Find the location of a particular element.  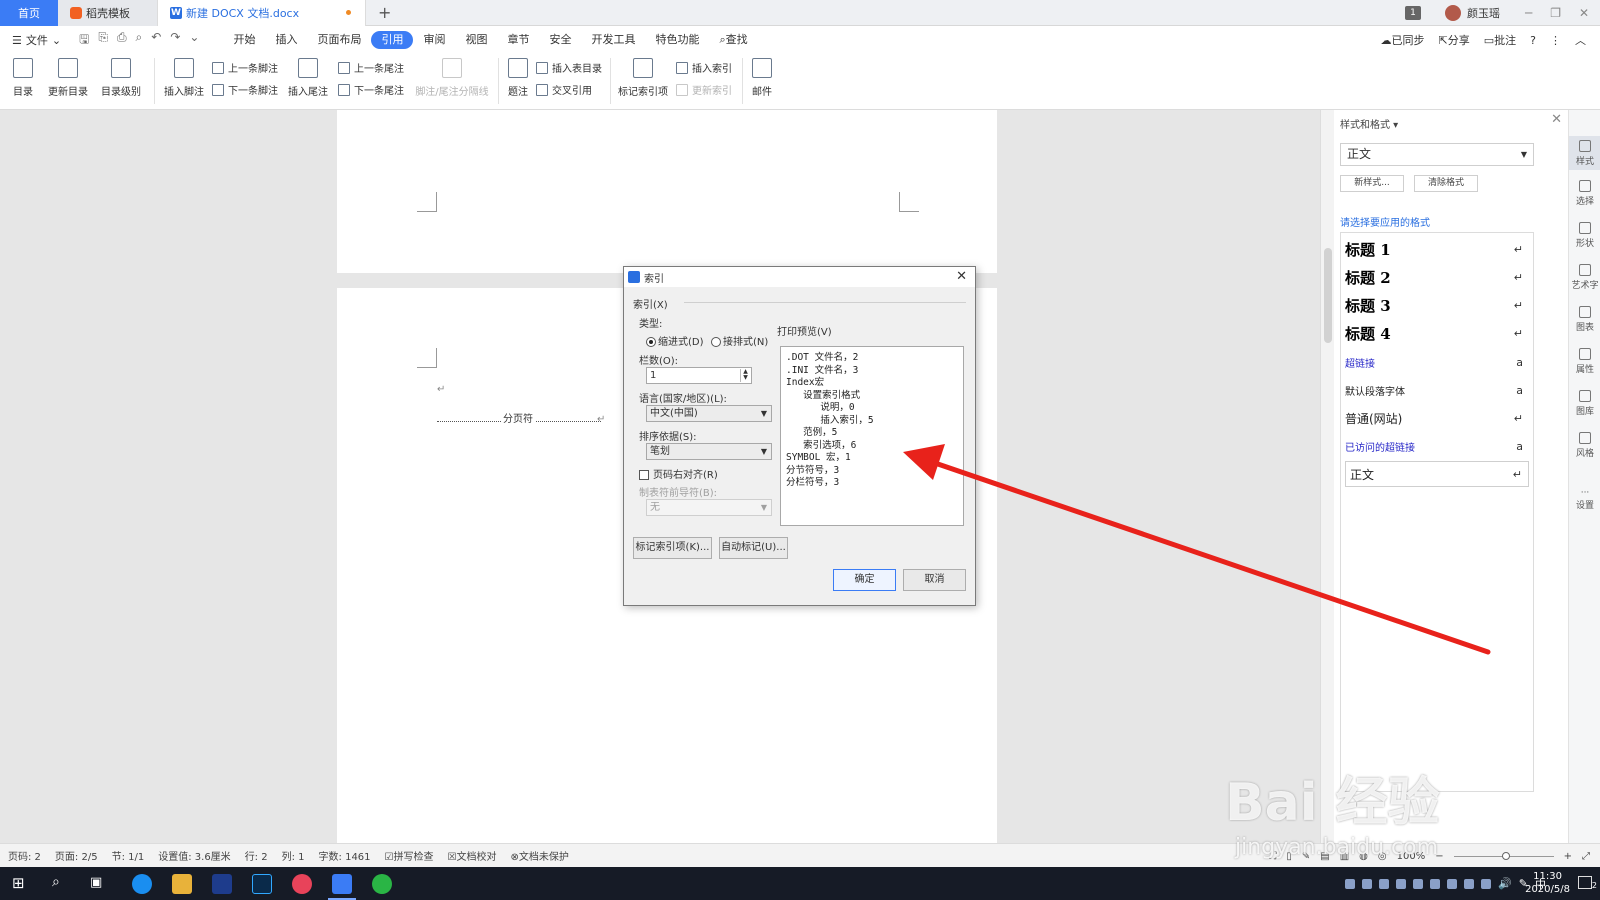

insert-footnote-button: 插入脚注 is located at coordinates (184, 76).